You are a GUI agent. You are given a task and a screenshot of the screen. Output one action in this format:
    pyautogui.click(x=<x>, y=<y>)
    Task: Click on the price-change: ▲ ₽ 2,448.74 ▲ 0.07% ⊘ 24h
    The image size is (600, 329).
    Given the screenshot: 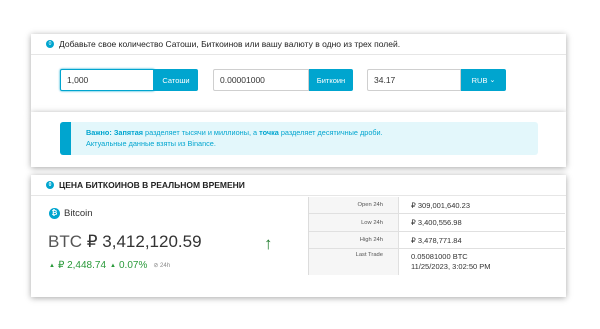 What is the action you would take?
    pyautogui.click(x=109, y=265)
    